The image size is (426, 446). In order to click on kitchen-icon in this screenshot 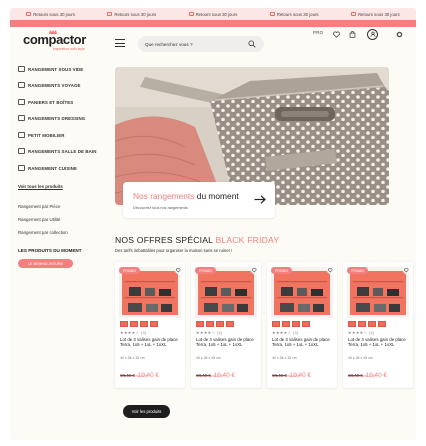, I will do `click(21, 168)`.